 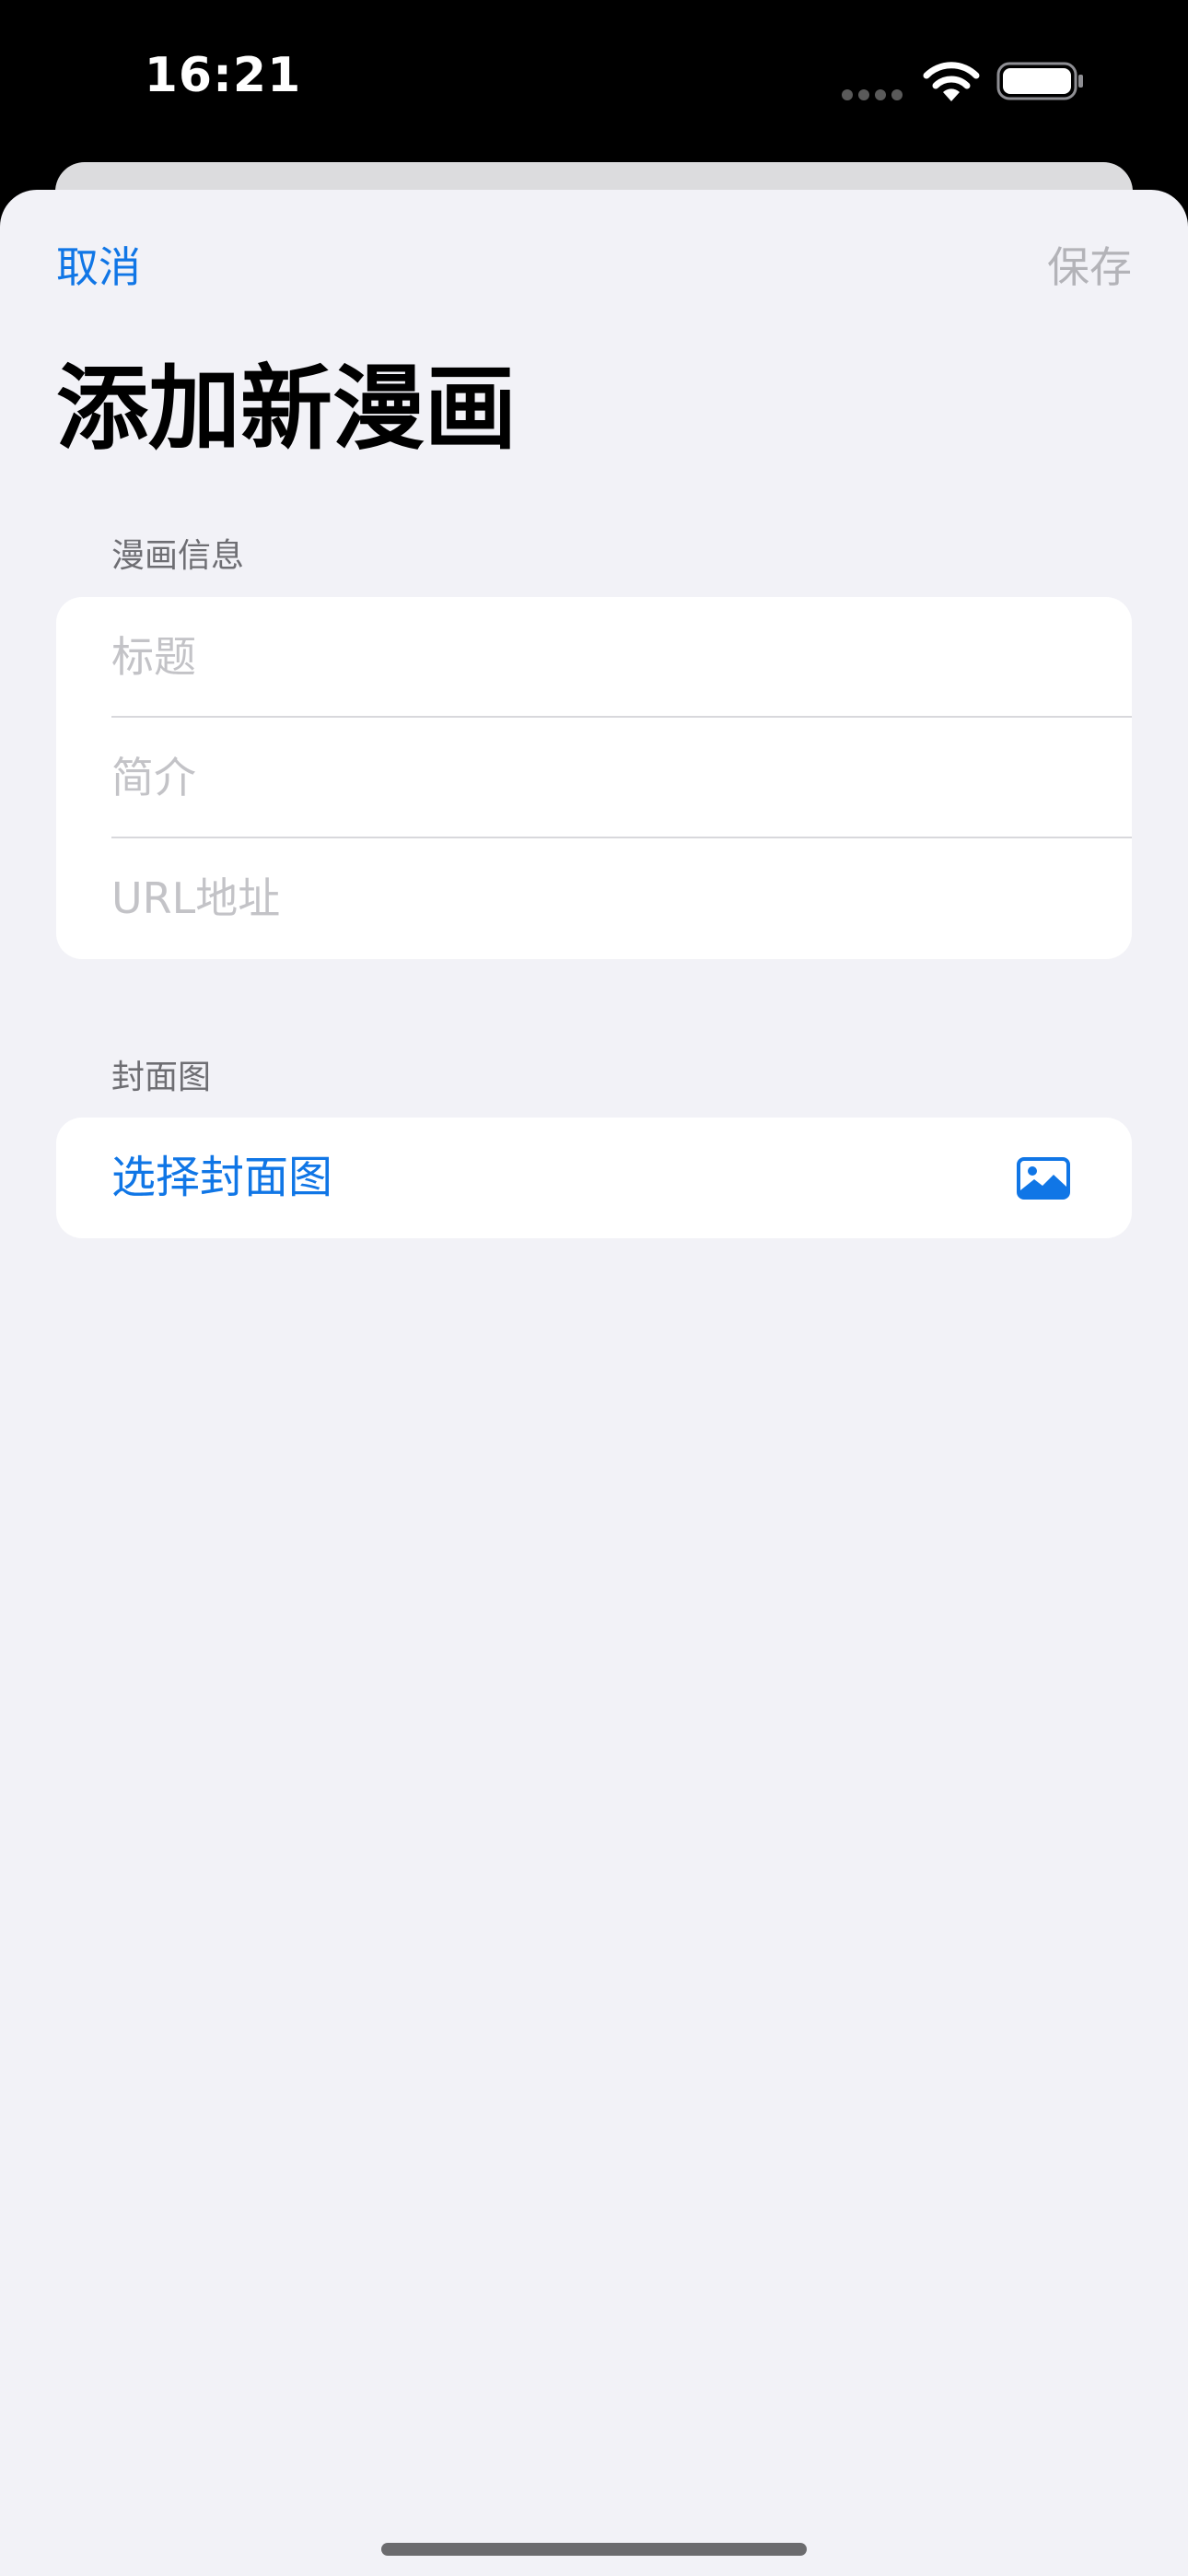 I want to click on cover-group: 选择封面图, so click(x=594, y=1178).